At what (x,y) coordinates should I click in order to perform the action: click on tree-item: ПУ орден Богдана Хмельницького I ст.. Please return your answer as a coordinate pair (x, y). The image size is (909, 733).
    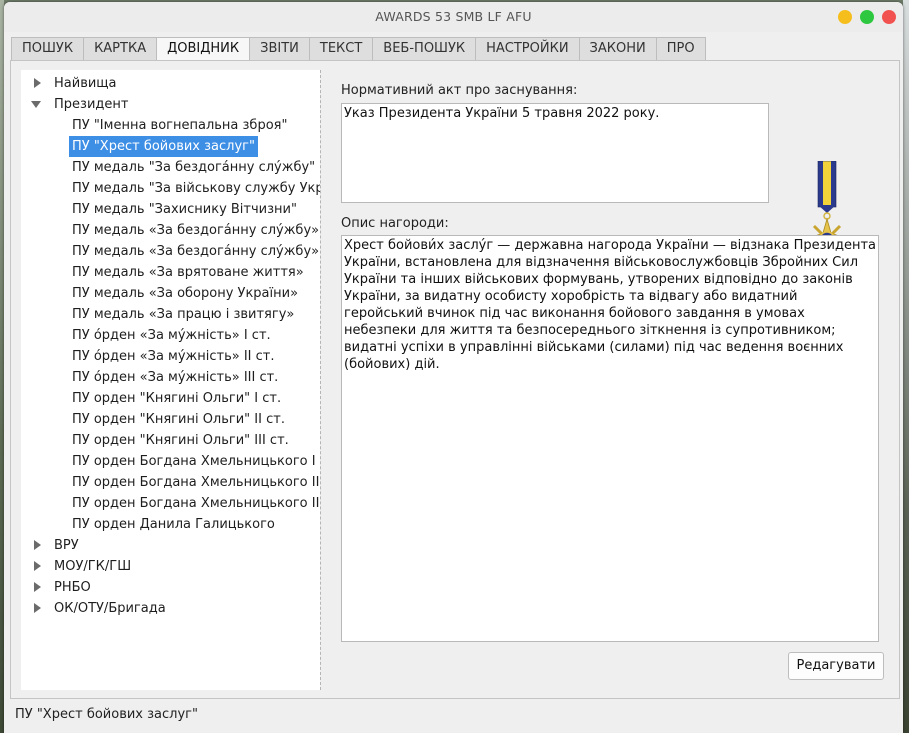
    Looking at the image, I should click on (194, 461).